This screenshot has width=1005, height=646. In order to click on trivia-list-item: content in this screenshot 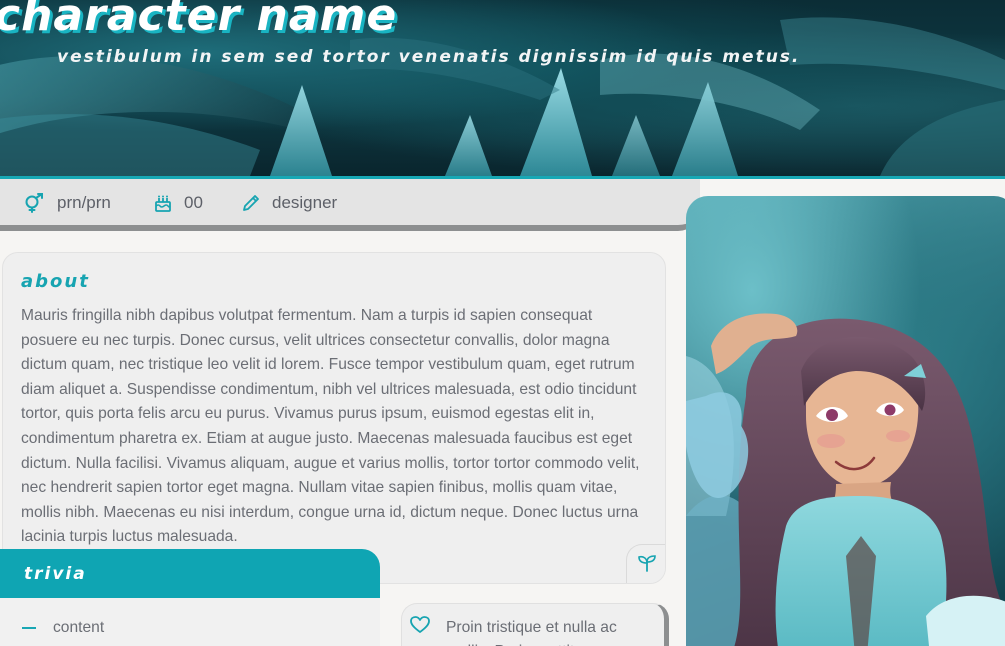, I will do `click(63, 628)`.